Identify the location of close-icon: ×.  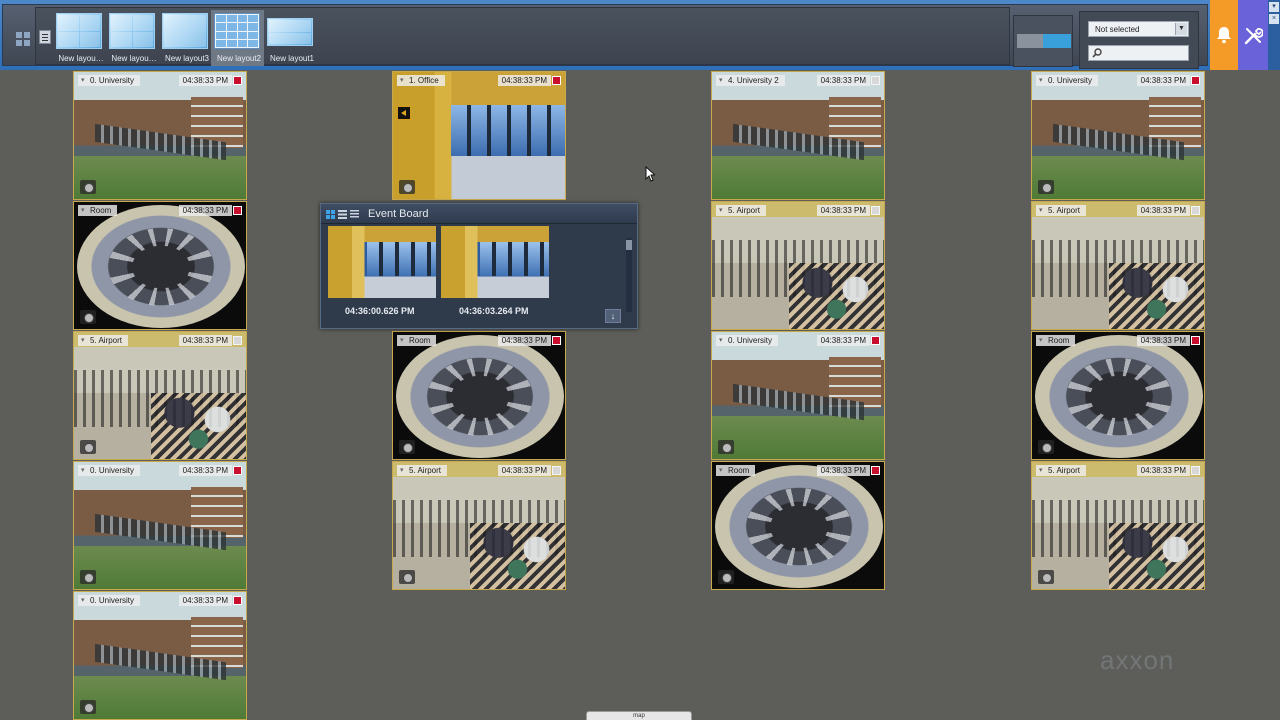
(1274, 19).